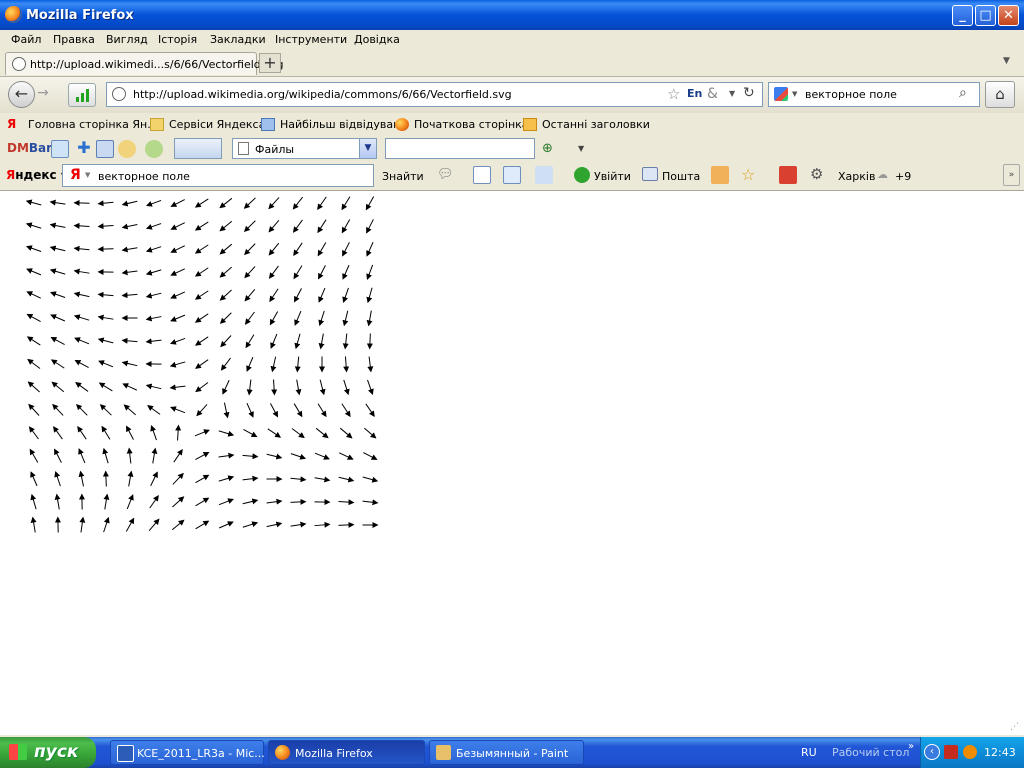 This screenshot has height=768, width=1024. I want to click on close-button: ✕, so click(1008, 15).